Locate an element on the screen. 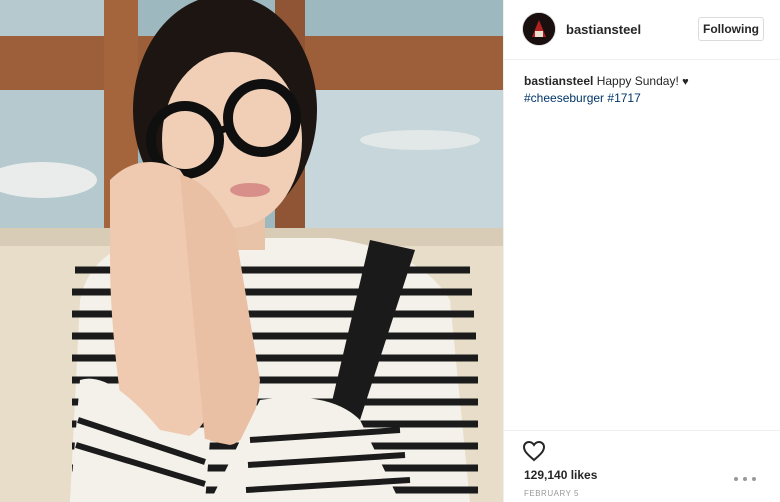 The image size is (780, 502). caption-username: bastiansteel is located at coordinates (558, 81).